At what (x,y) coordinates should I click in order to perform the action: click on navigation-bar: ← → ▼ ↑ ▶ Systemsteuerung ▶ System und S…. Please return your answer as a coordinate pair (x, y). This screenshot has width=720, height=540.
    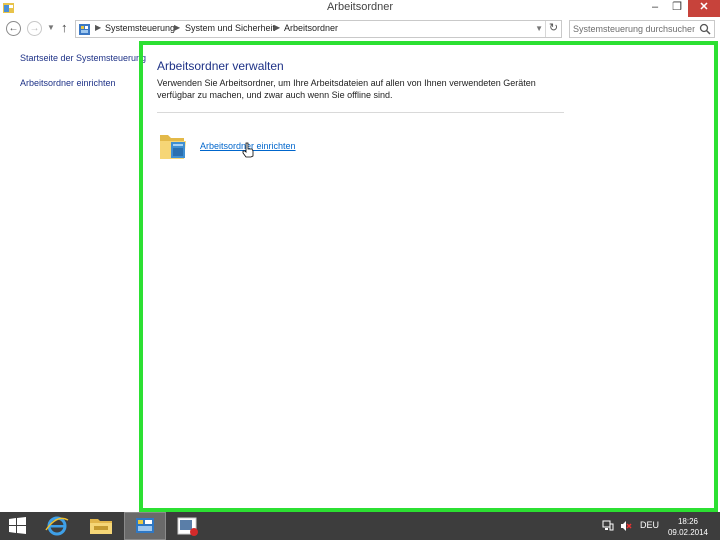
    Looking at the image, I should click on (360, 29).